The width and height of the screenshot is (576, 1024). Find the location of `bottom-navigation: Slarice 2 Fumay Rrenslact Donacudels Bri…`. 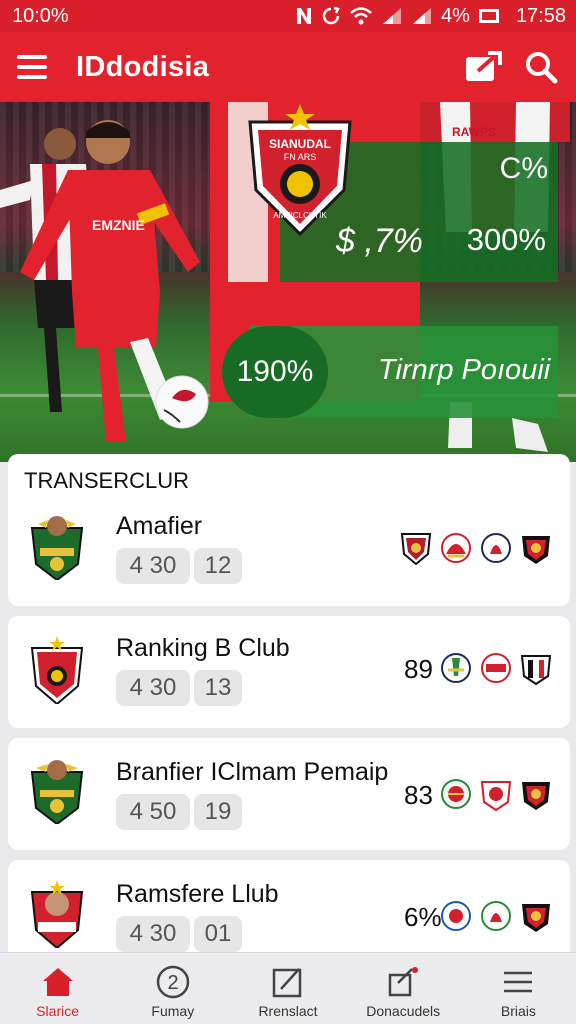

bottom-navigation: Slarice 2 Fumay Rrenslact Donacudels Bri… is located at coordinates (288, 988).